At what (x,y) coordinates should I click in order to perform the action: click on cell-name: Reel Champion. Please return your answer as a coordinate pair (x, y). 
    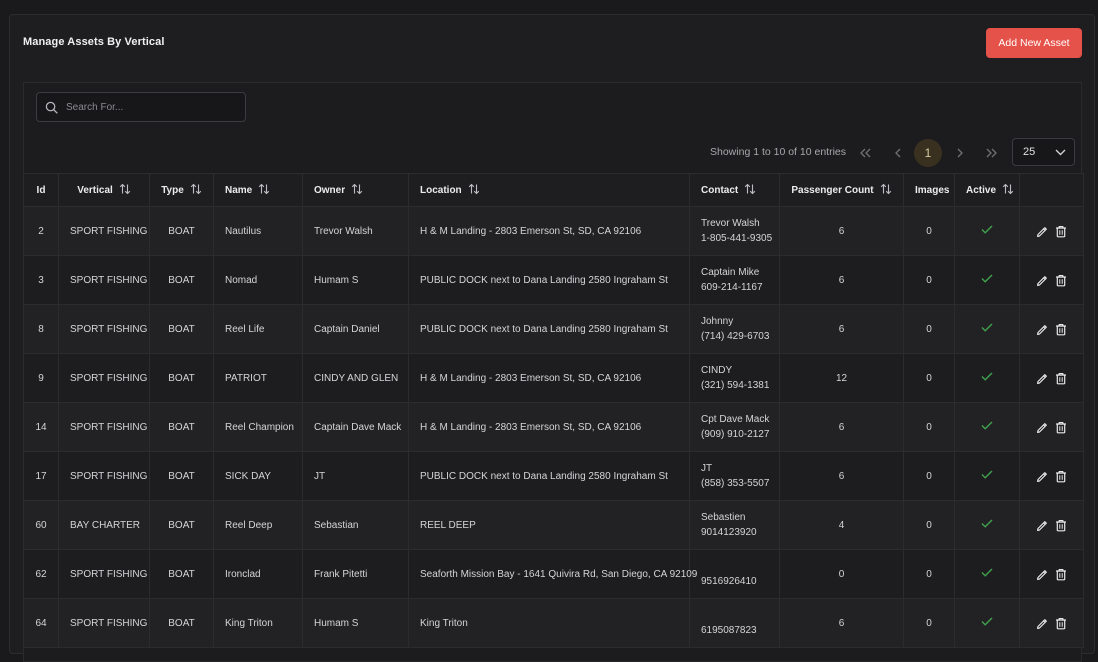
    Looking at the image, I should click on (258, 427).